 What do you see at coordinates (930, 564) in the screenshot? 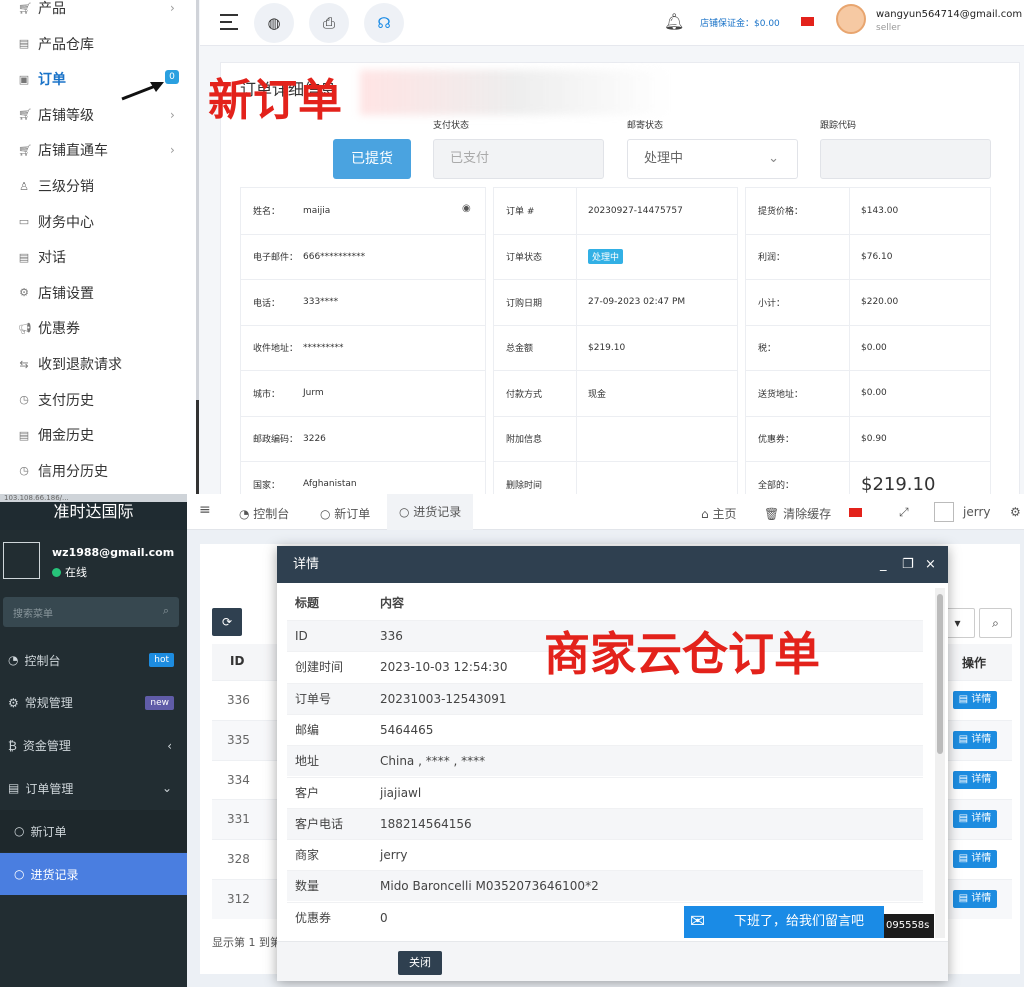
I see `close-icon: ×` at bounding box center [930, 564].